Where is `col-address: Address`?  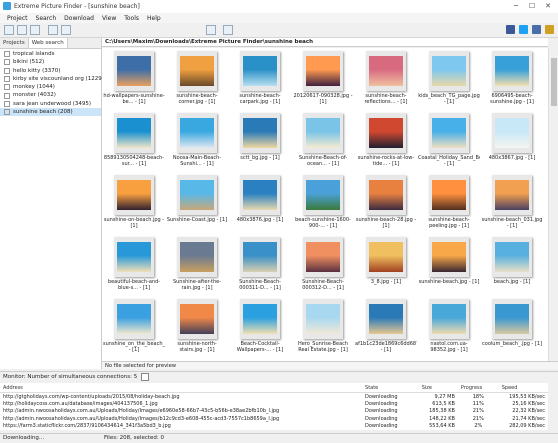
col-address: Address is located at coordinates (181, 388).